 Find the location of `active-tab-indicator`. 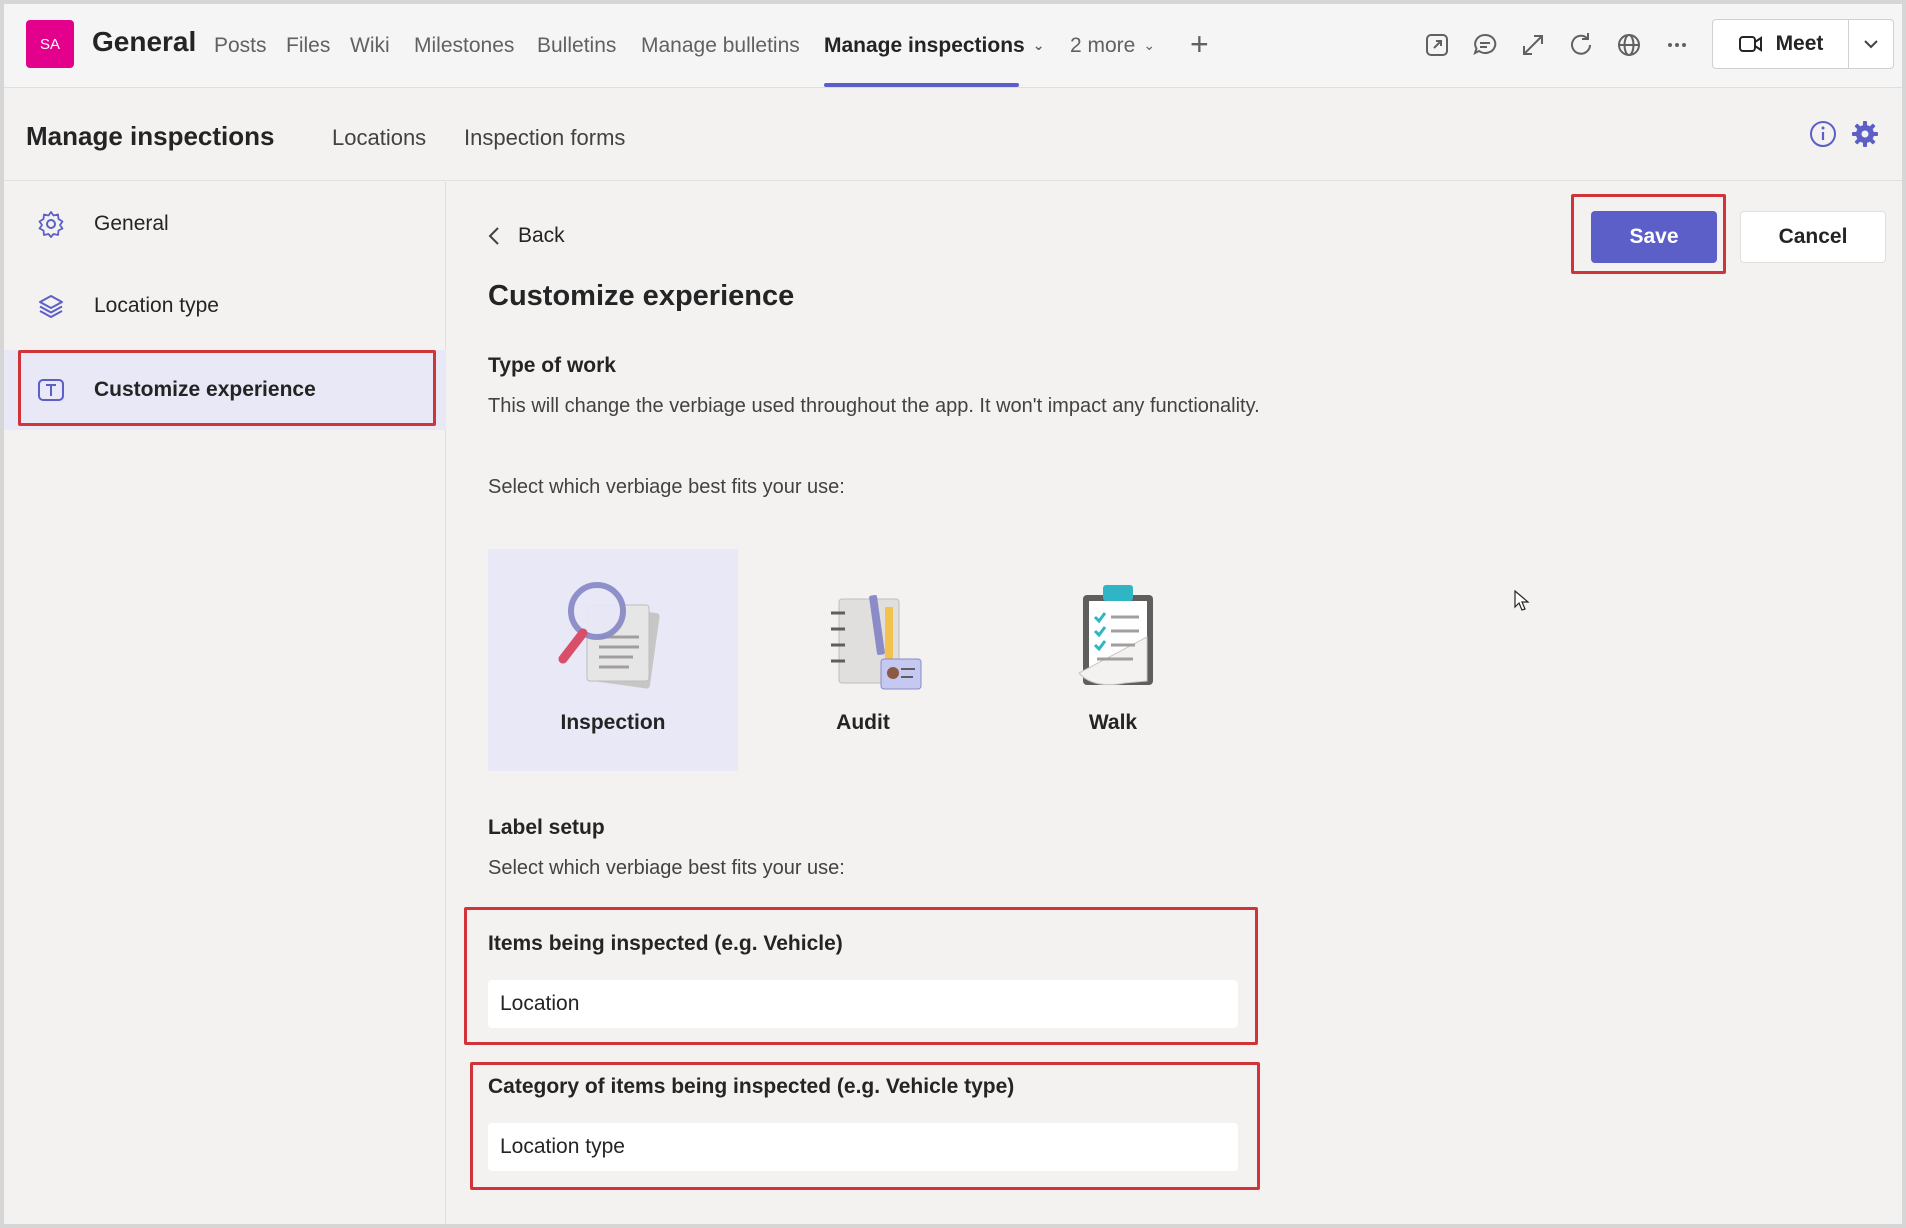

active-tab-indicator is located at coordinates (921, 85).